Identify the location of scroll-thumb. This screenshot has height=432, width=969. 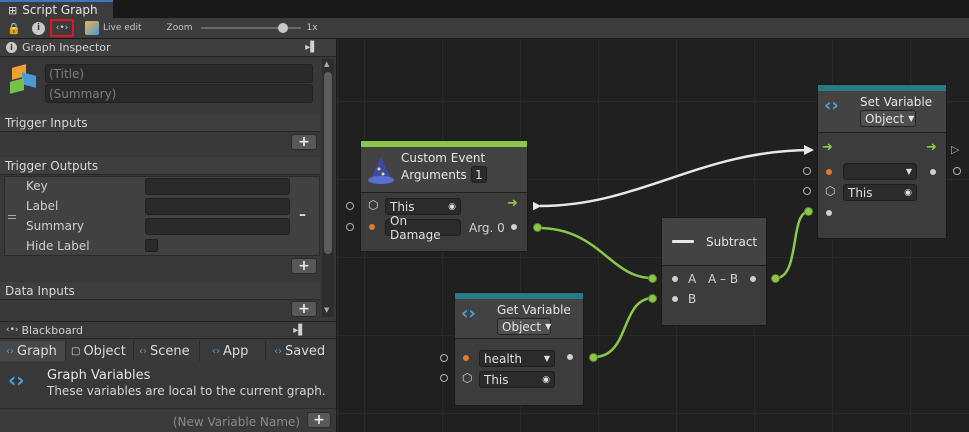
(328, 163).